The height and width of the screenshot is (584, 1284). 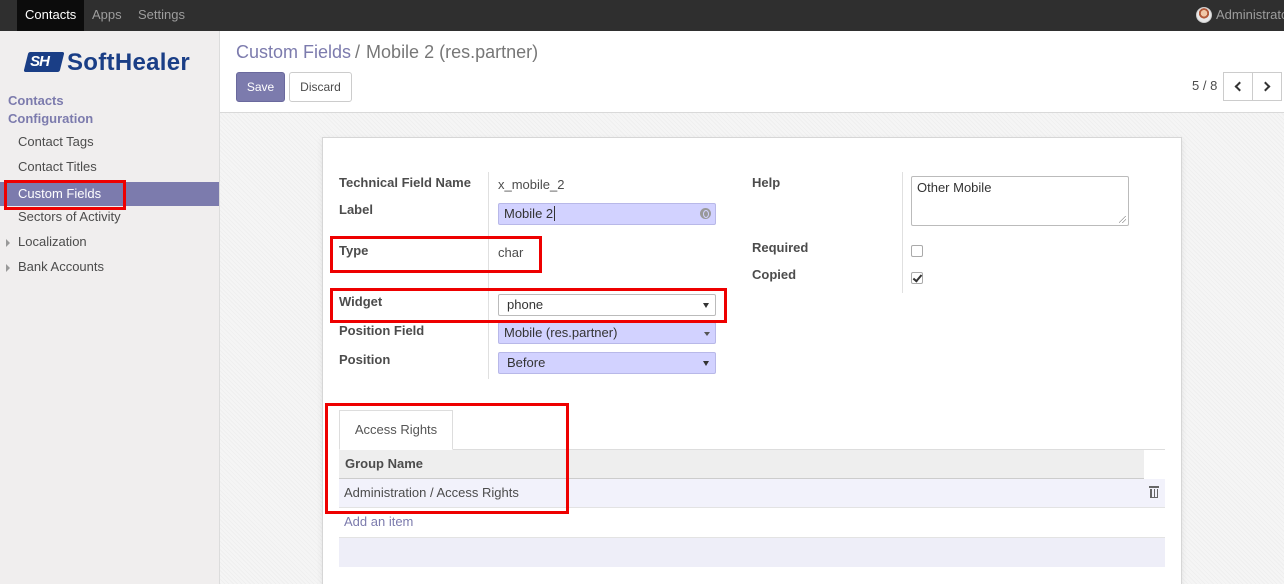 What do you see at coordinates (69, 216) in the screenshot?
I see `sidebar-item-label: Sectors of Activity` at bounding box center [69, 216].